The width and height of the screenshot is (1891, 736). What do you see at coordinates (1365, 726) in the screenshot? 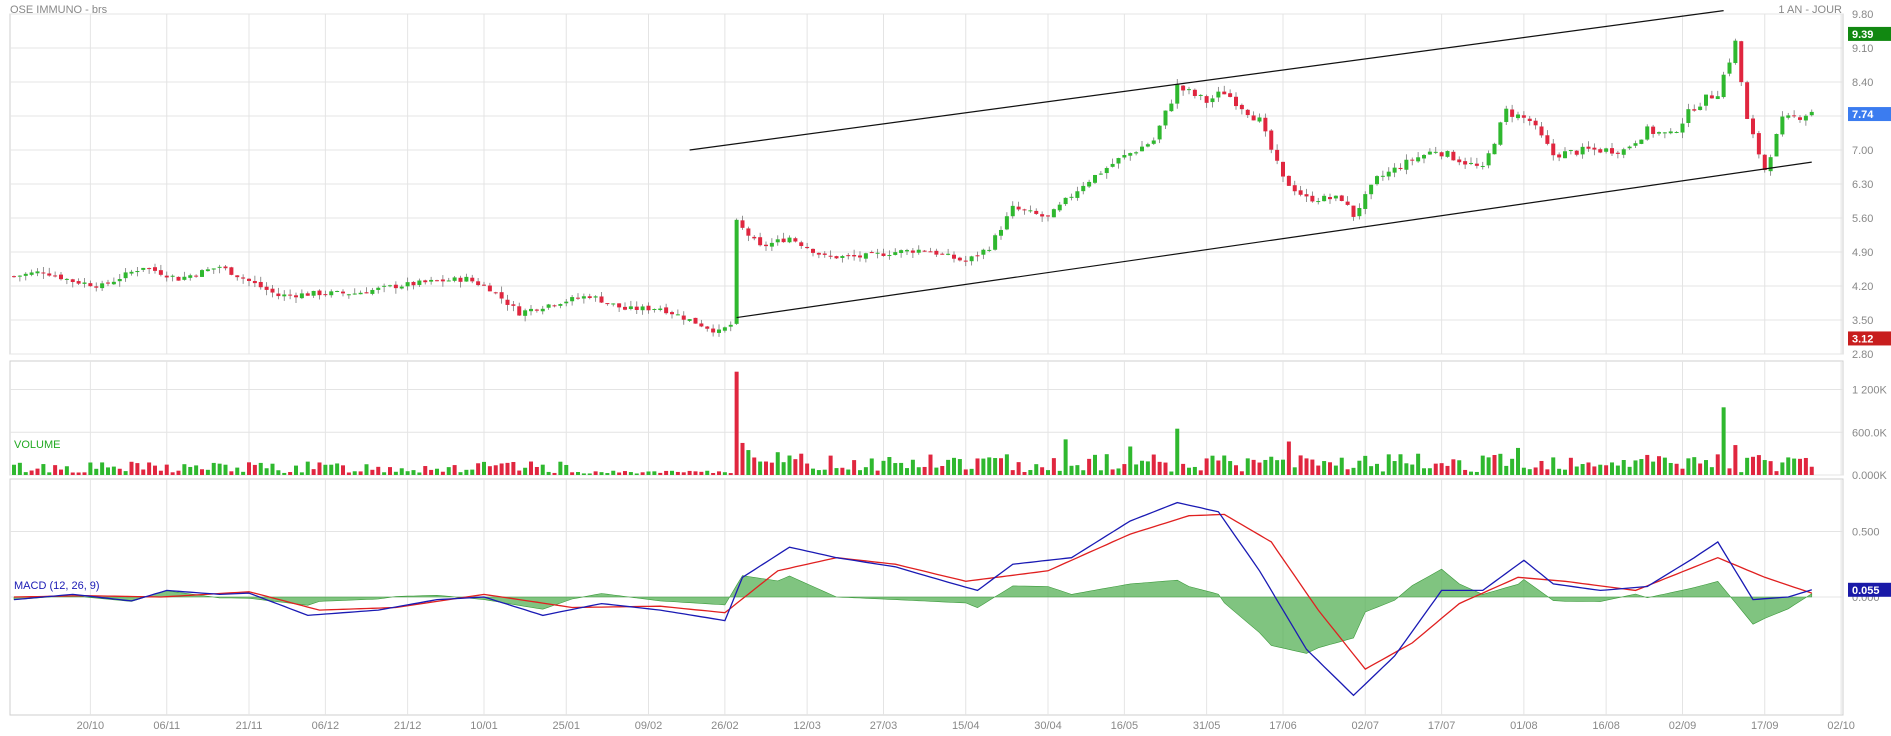
I see `date-tick-label: 02/07` at bounding box center [1365, 726].